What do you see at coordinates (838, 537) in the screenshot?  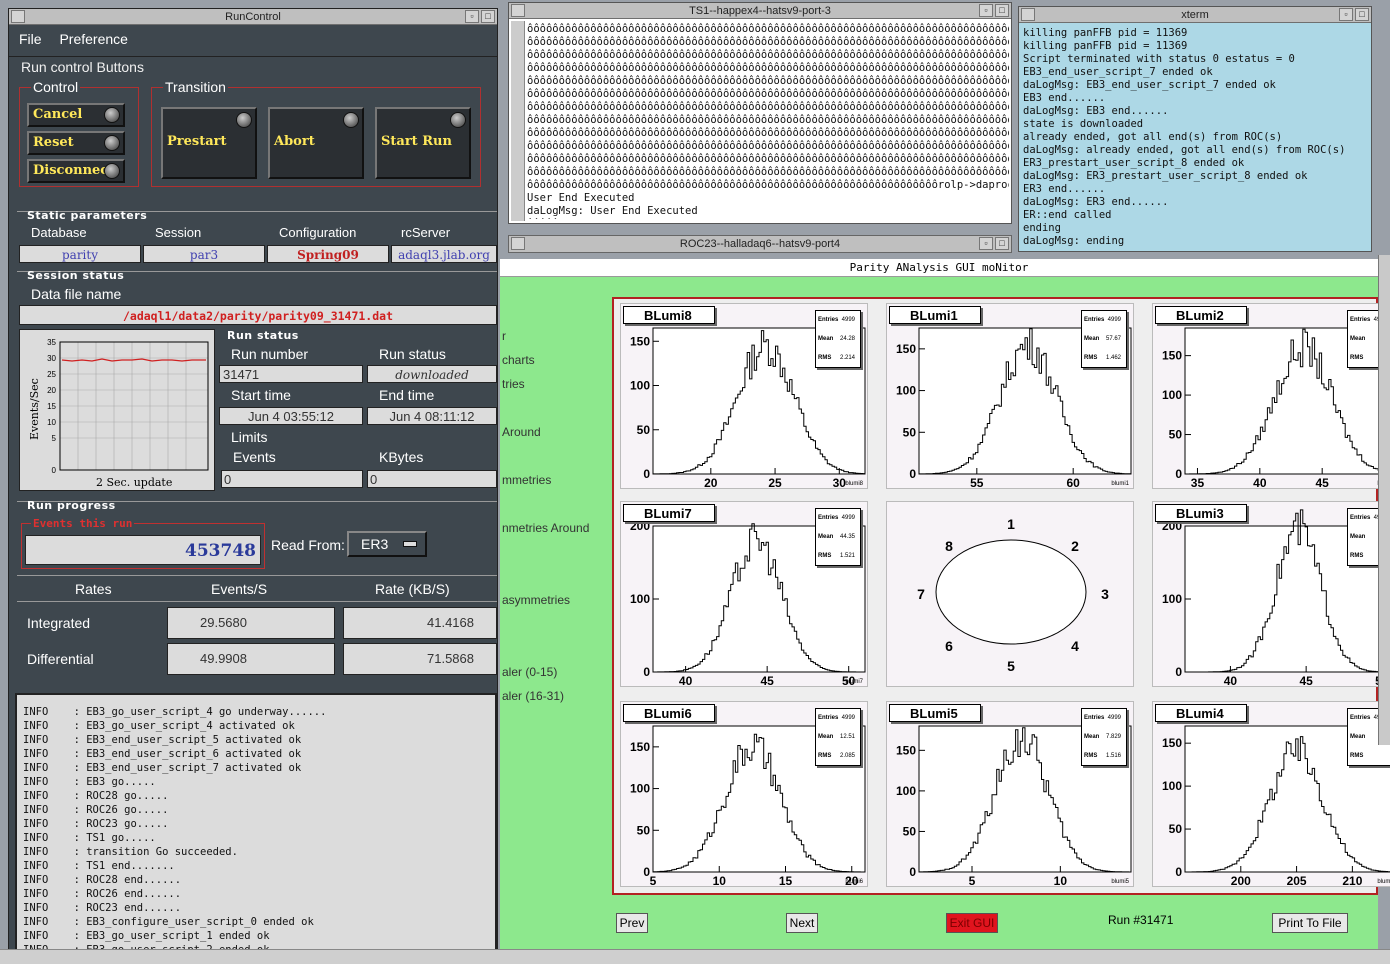 I see `stats-box: Entries 4999 Mean 44.35 RMS 1.521` at bounding box center [838, 537].